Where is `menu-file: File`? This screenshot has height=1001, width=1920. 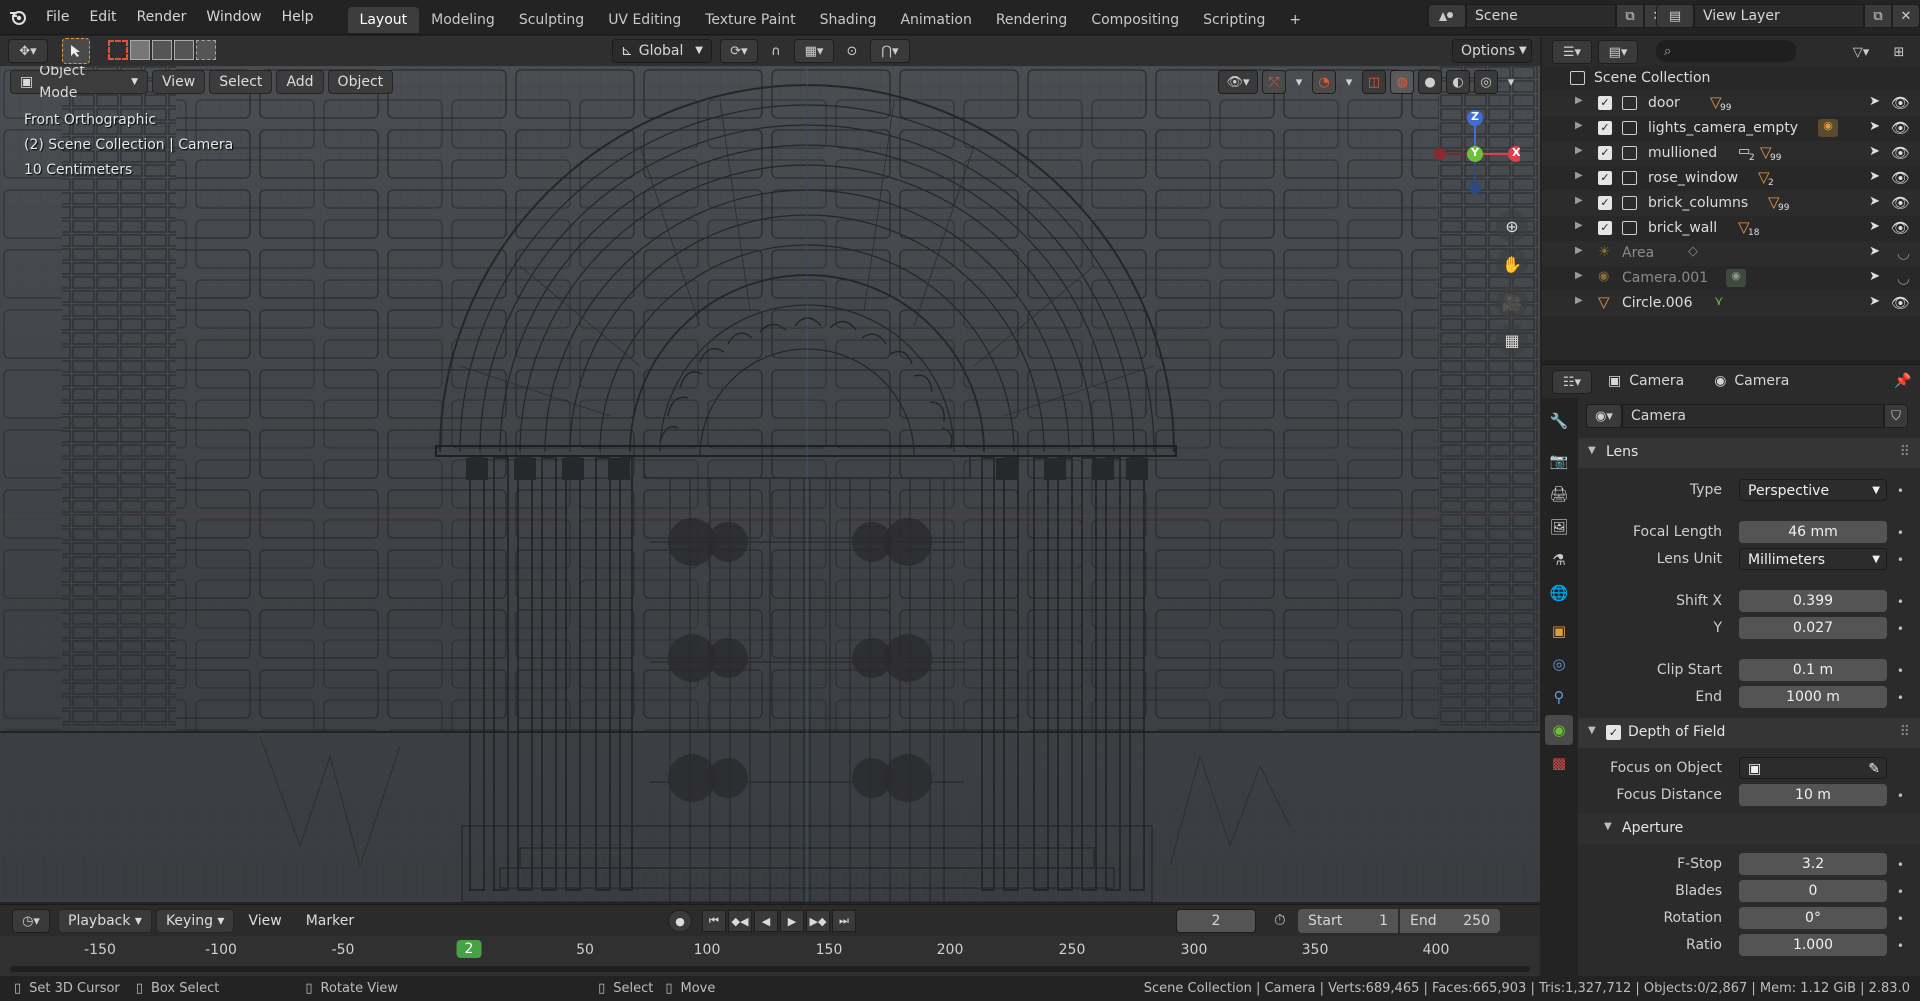 menu-file: File is located at coordinates (57, 17).